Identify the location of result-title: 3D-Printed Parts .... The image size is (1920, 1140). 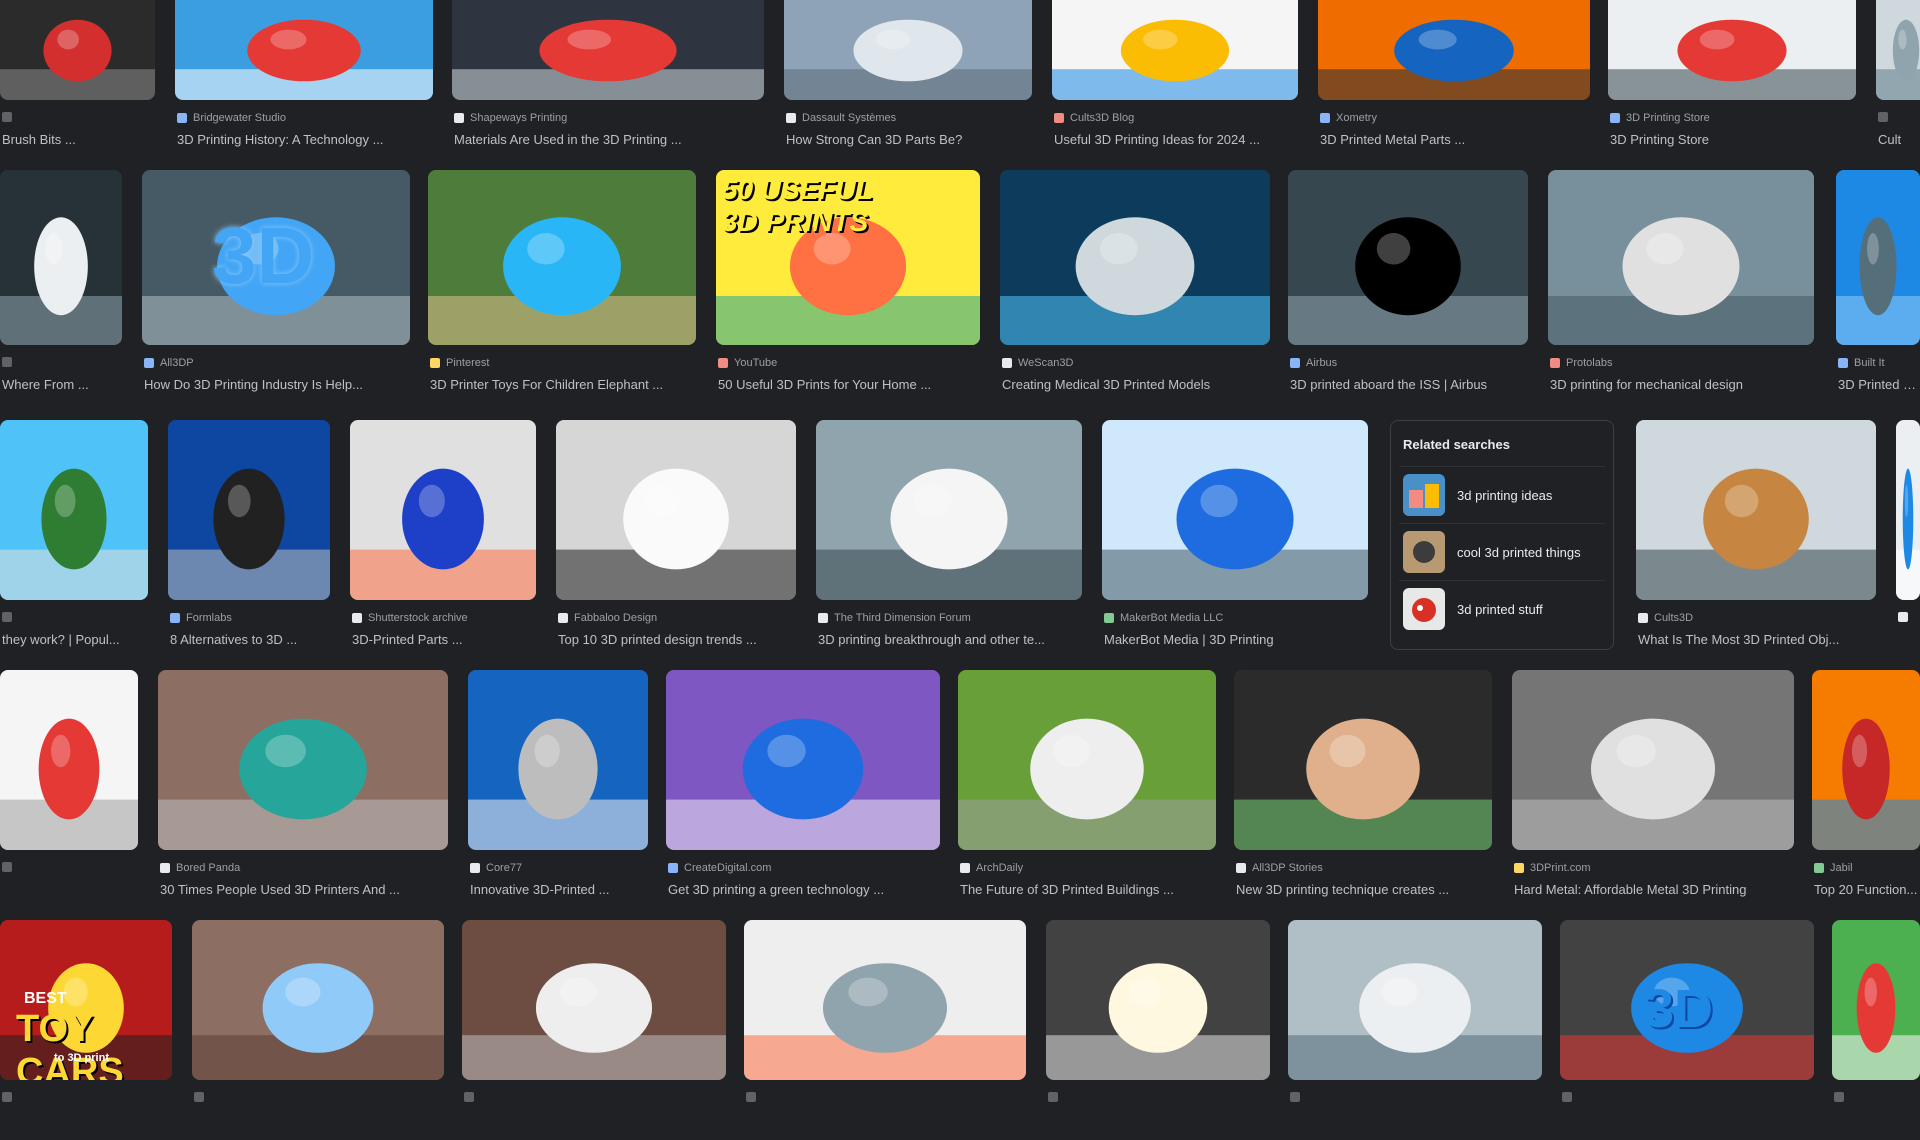
(443, 639).